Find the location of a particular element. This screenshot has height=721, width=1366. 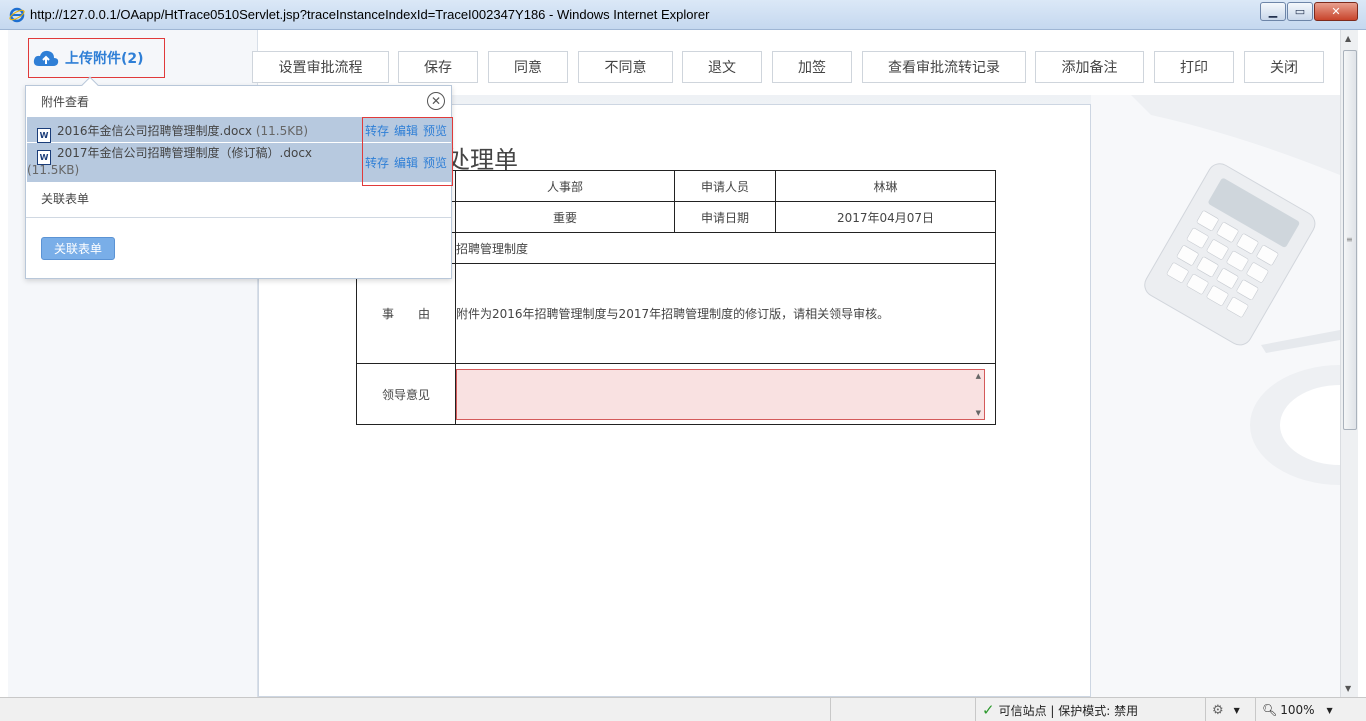

add-signer-button: 加签 is located at coordinates (812, 67).